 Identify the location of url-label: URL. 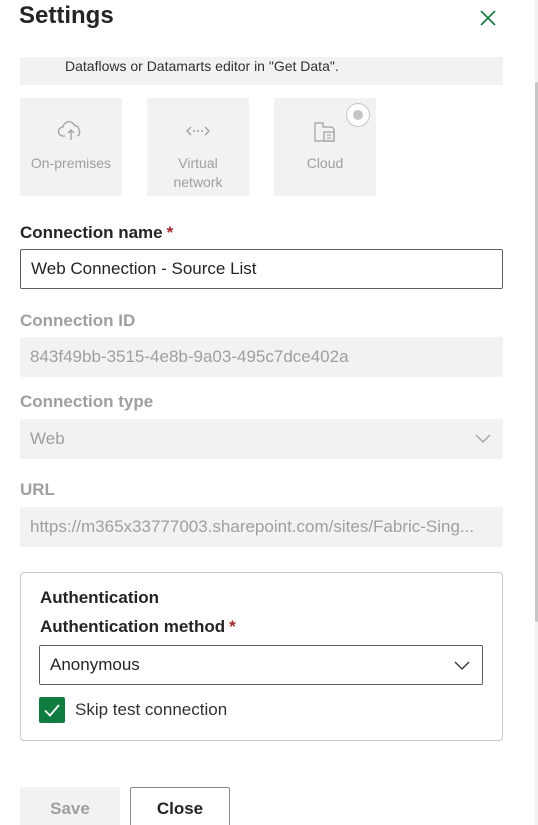
(37, 489).